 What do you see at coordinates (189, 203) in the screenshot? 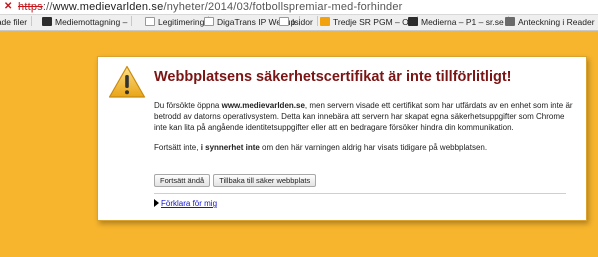
I see `explain-link: Förklara för mig` at bounding box center [189, 203].